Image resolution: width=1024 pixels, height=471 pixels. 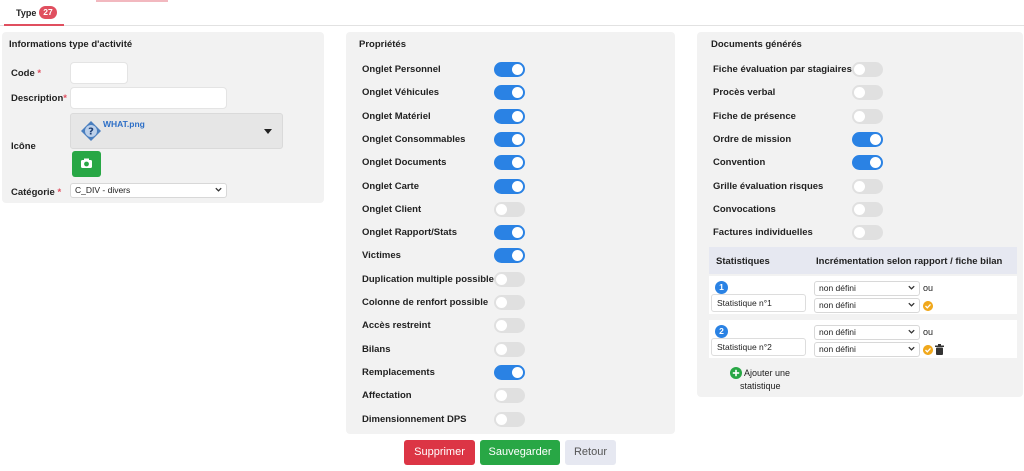 I want to click on back-button: Retour, so click(x=590, y=452).